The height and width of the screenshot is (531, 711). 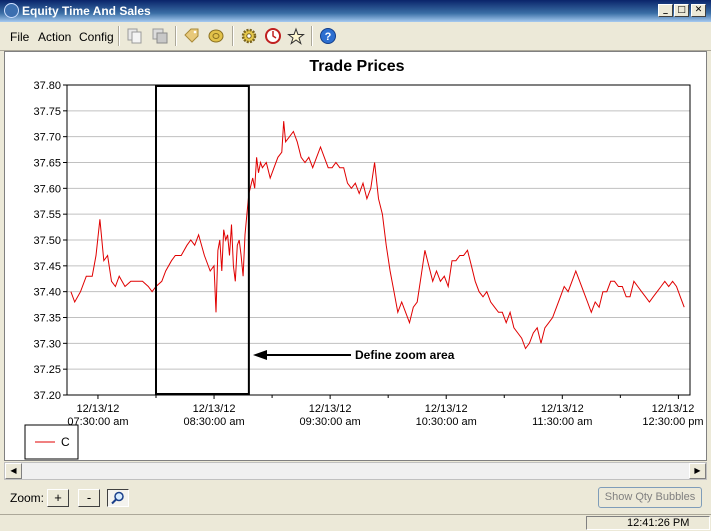 I want to click on y-tick-label: 37.35, so click(x=47, y=319).